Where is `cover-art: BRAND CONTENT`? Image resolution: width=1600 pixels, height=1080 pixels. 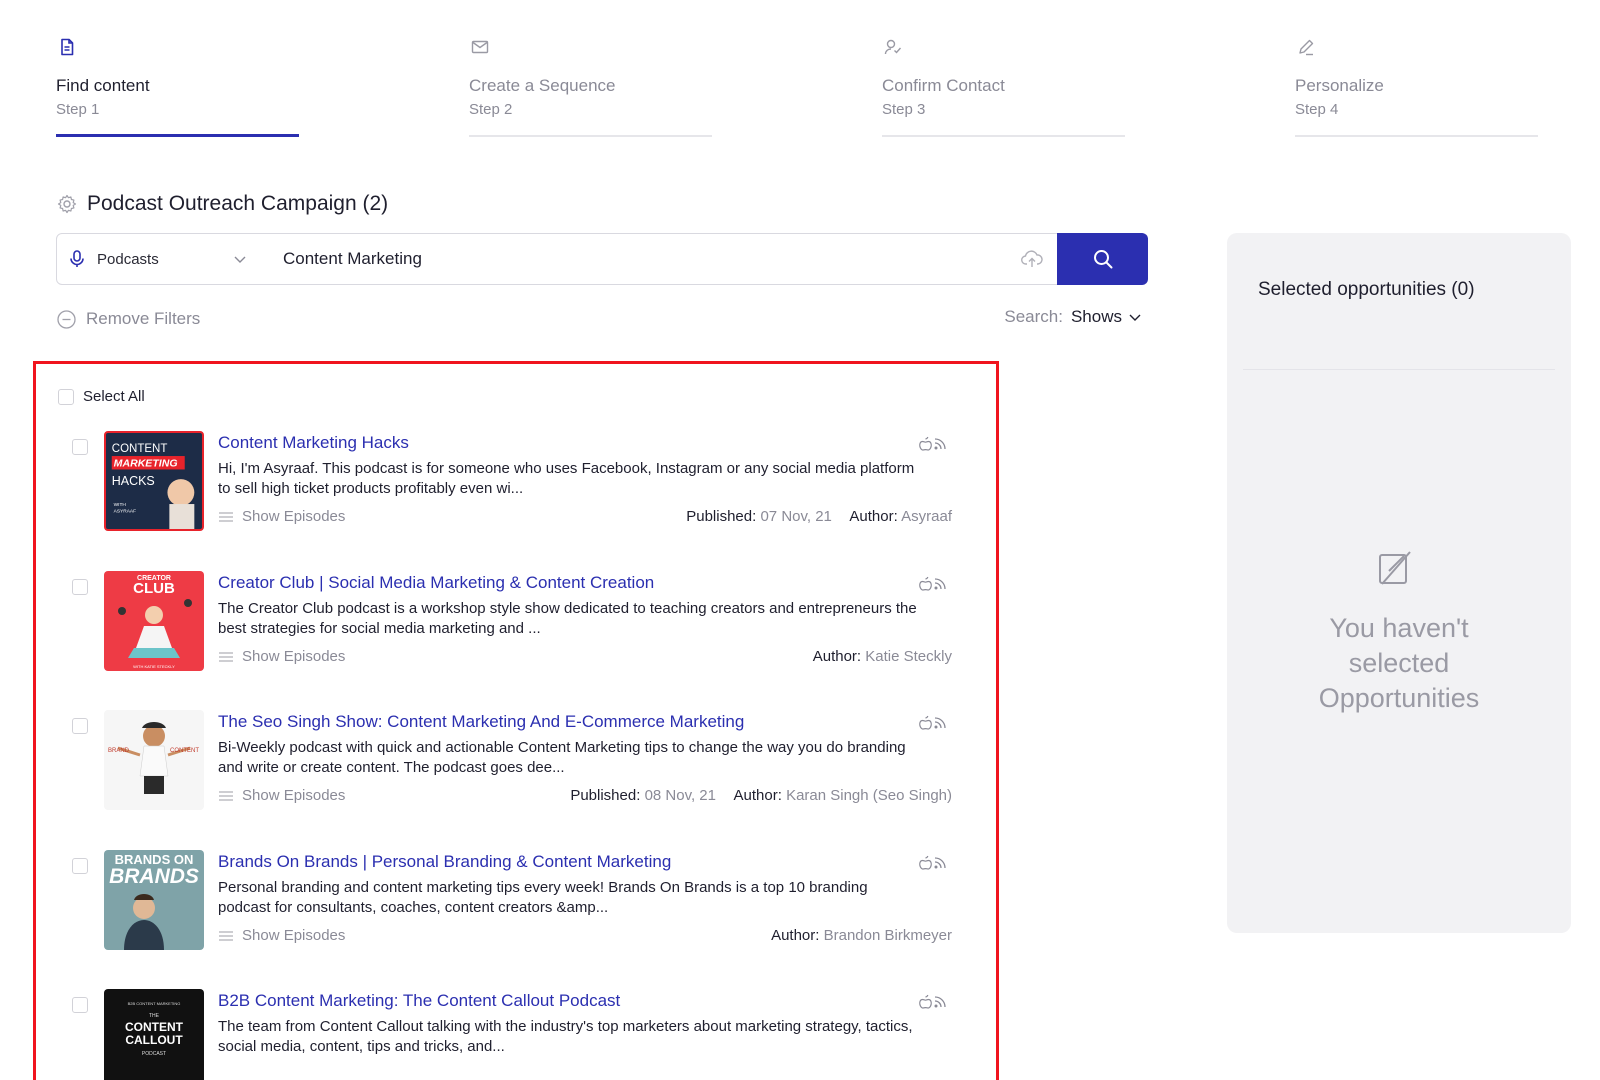
cover-art: BRAND CONTENT is located at coordinates (153, 758).